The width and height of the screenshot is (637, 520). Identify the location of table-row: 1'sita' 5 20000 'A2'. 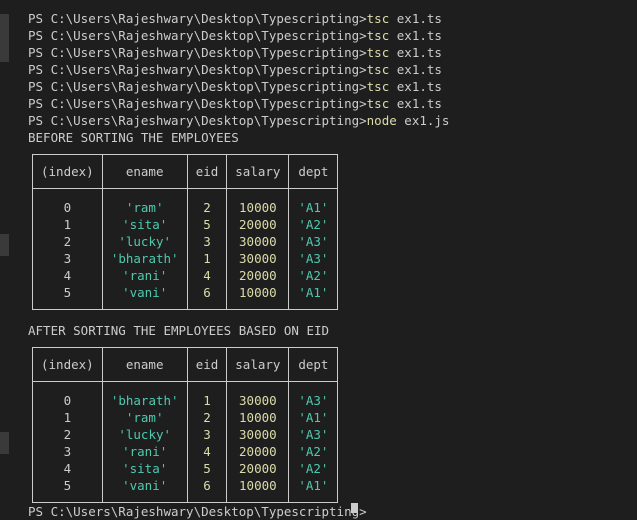
(185, 224).